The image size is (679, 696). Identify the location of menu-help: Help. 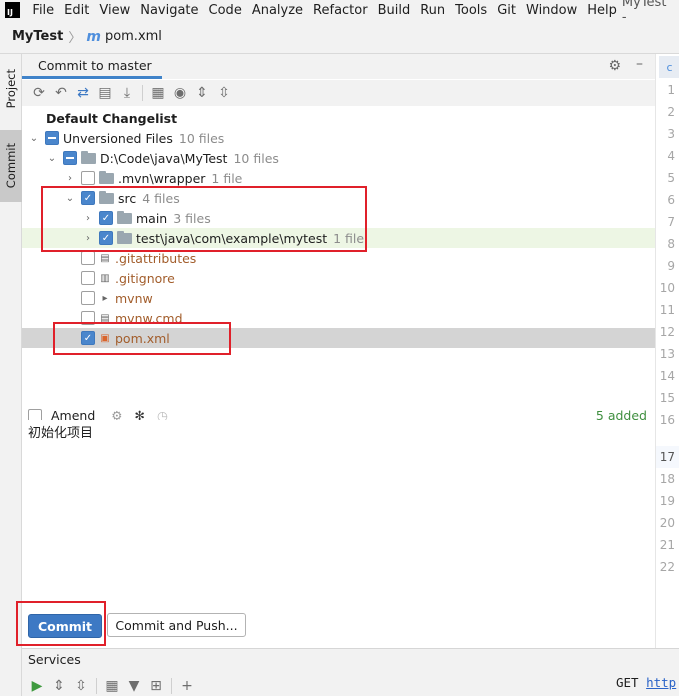
(602, 10).